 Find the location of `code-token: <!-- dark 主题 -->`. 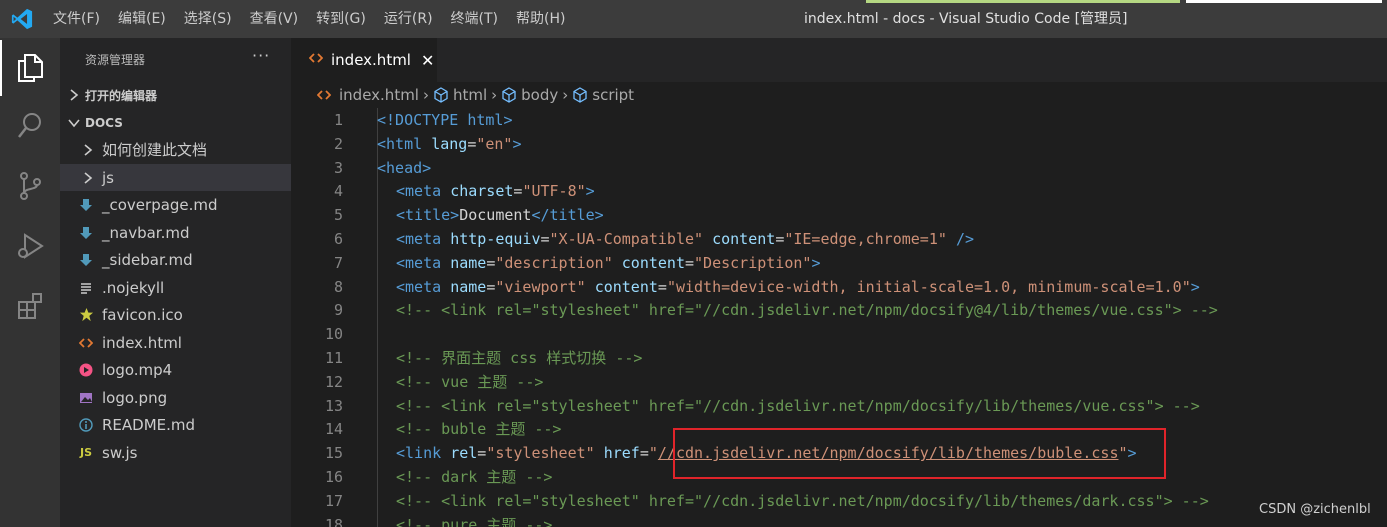

code-token: <!-- dark 主题 --> is located at coordinates (474, 477).